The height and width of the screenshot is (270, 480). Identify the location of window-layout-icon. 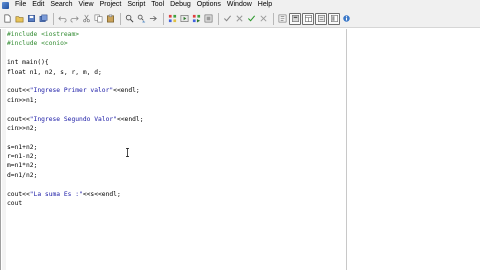
(308, 18).